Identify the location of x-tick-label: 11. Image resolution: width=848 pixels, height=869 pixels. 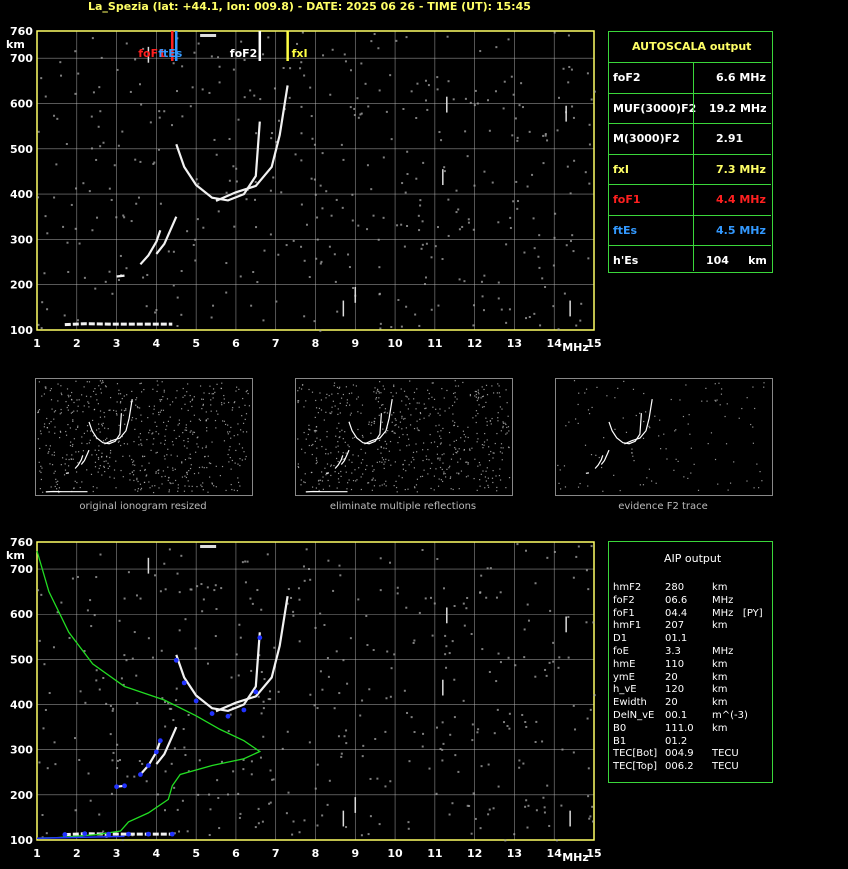
(434, 343).